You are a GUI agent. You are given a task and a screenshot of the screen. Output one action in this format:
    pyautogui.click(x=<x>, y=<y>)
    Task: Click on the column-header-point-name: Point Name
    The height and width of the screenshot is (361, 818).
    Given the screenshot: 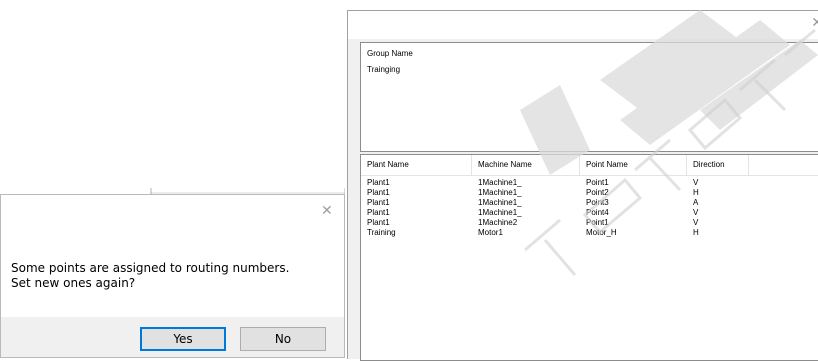 What is the action you would take?
    pyautogui.click(x=633, y=165)
    